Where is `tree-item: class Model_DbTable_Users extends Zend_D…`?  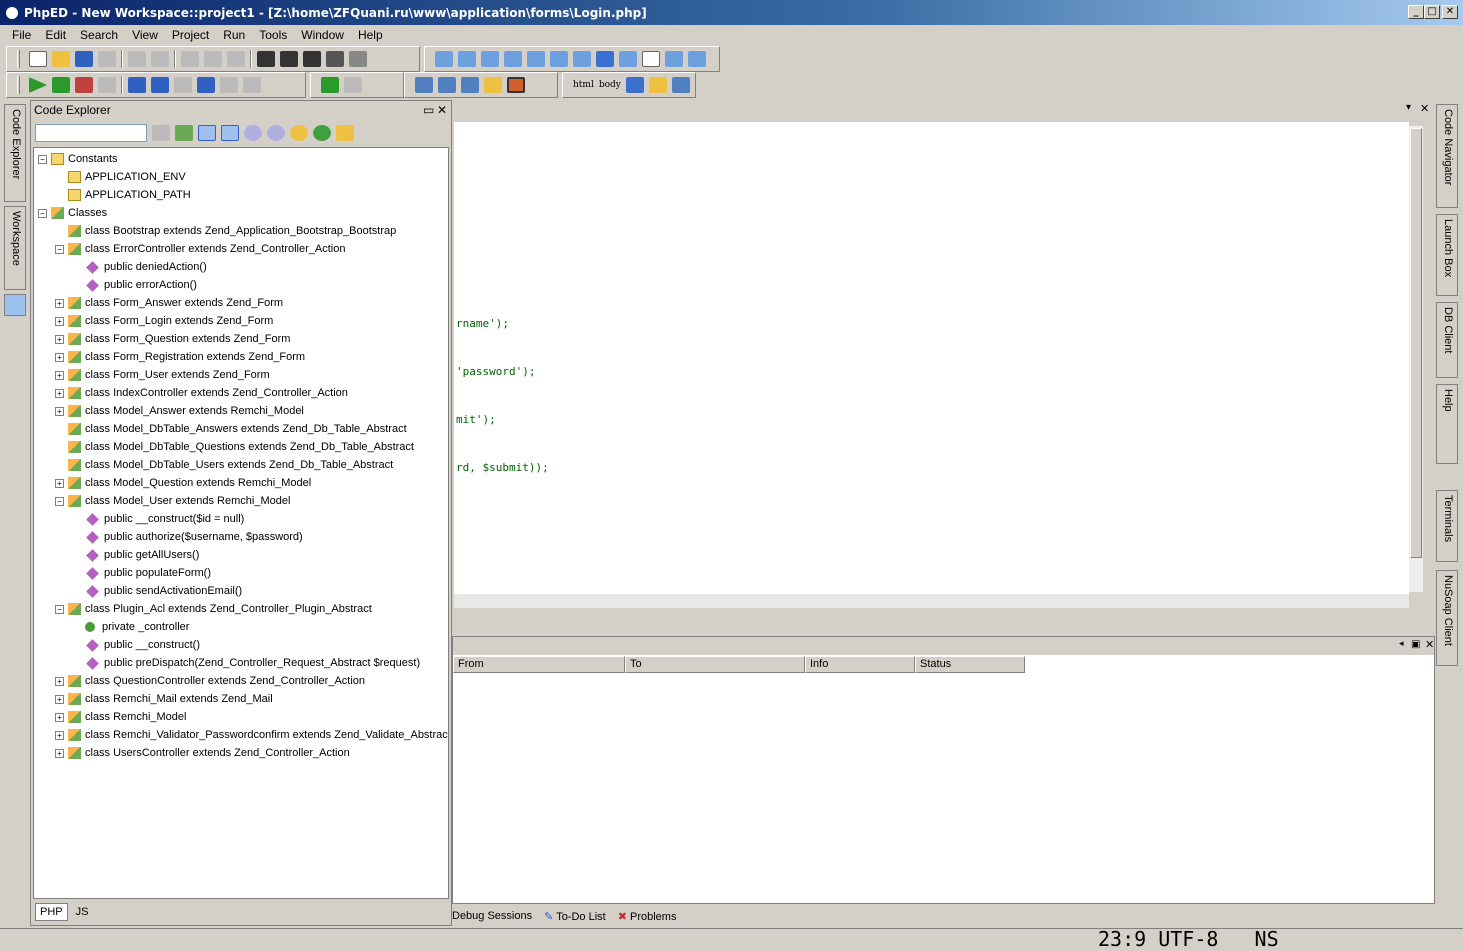 tree-item: class Model_DbTable_Users extends Zend_D… is located at coordinates (224, 465).